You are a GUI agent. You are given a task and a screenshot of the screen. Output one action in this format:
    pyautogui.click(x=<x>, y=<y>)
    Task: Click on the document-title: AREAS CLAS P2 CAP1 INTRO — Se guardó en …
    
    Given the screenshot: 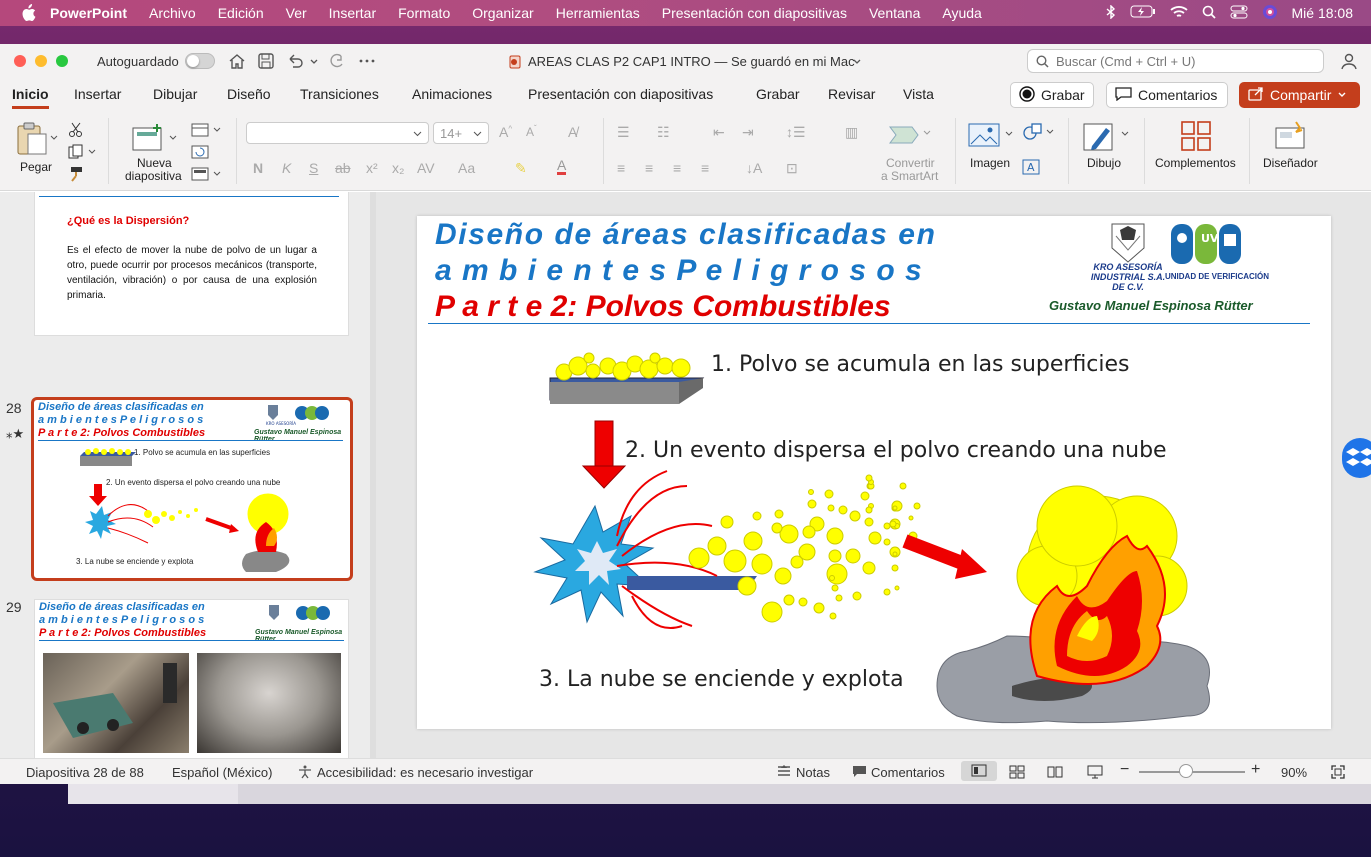 What is the action you would take?
    pyautogui.click(x=691, y=61)
    